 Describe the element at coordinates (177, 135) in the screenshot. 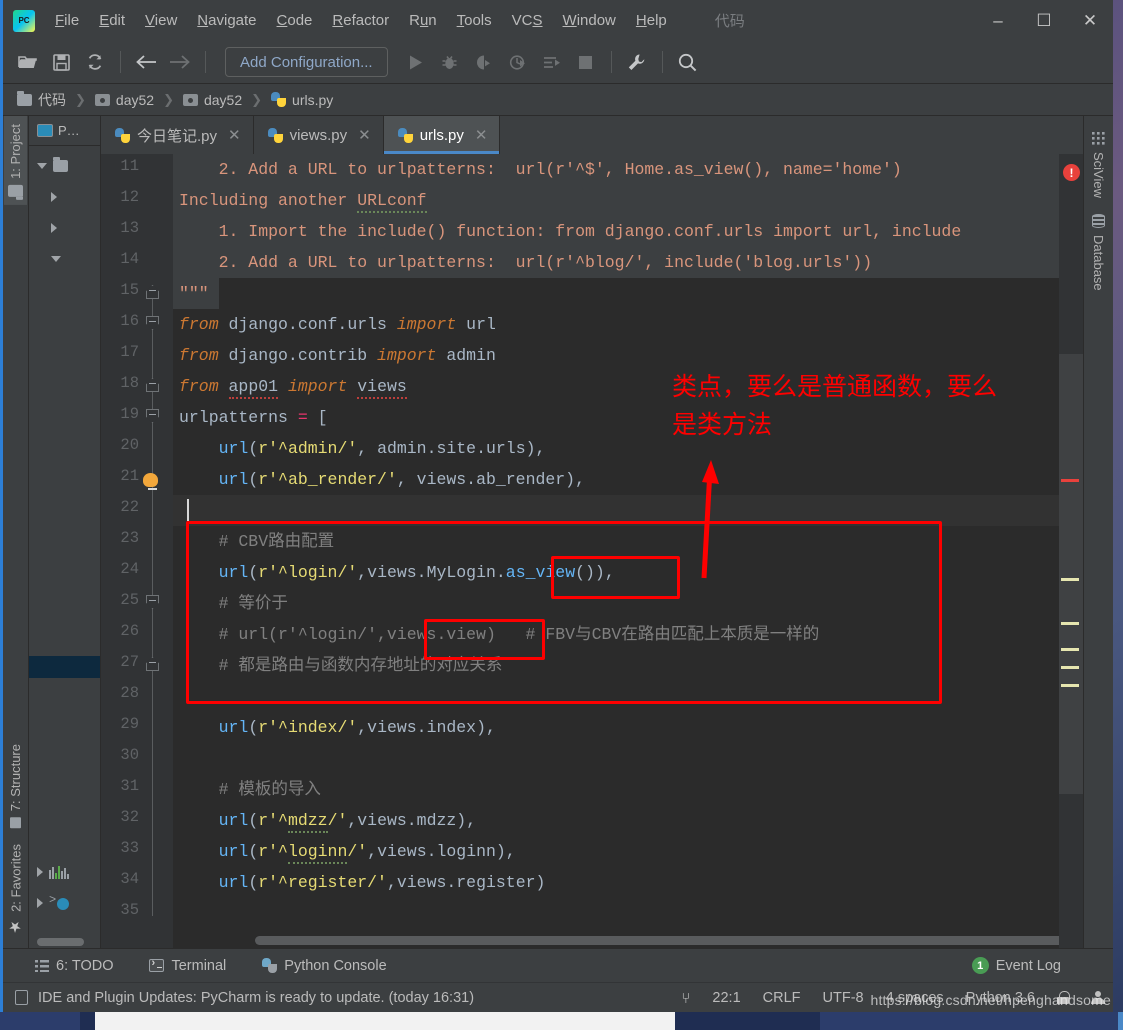

I see `tab-today-notes: 今日笔记.py ✕` at that location.